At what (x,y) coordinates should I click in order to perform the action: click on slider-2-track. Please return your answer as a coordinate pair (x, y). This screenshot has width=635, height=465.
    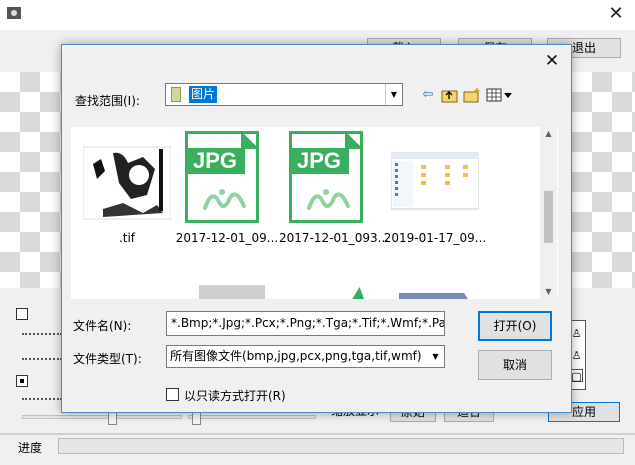
    Looking at the image, I should click on (252, 417).